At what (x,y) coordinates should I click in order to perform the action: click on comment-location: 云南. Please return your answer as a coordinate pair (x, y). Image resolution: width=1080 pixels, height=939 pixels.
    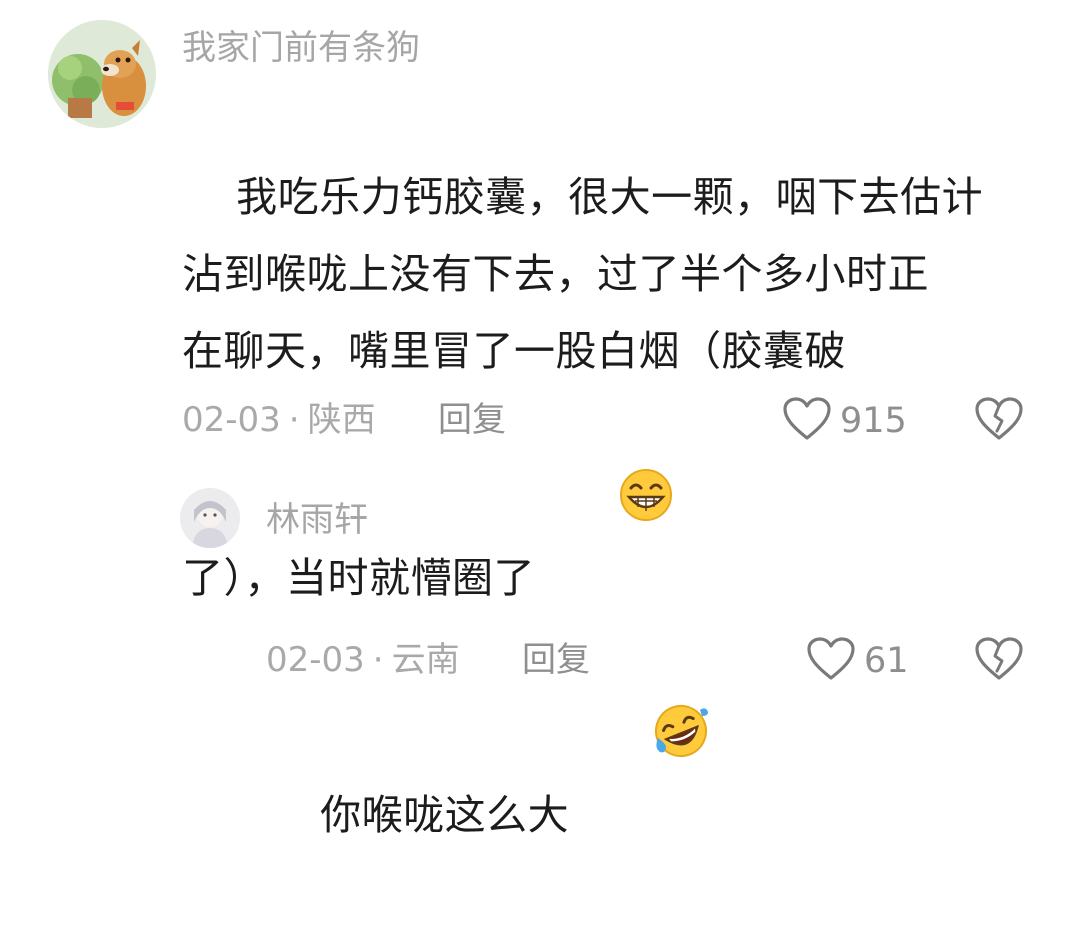
    Looking at the image, I should click on (425, 660).